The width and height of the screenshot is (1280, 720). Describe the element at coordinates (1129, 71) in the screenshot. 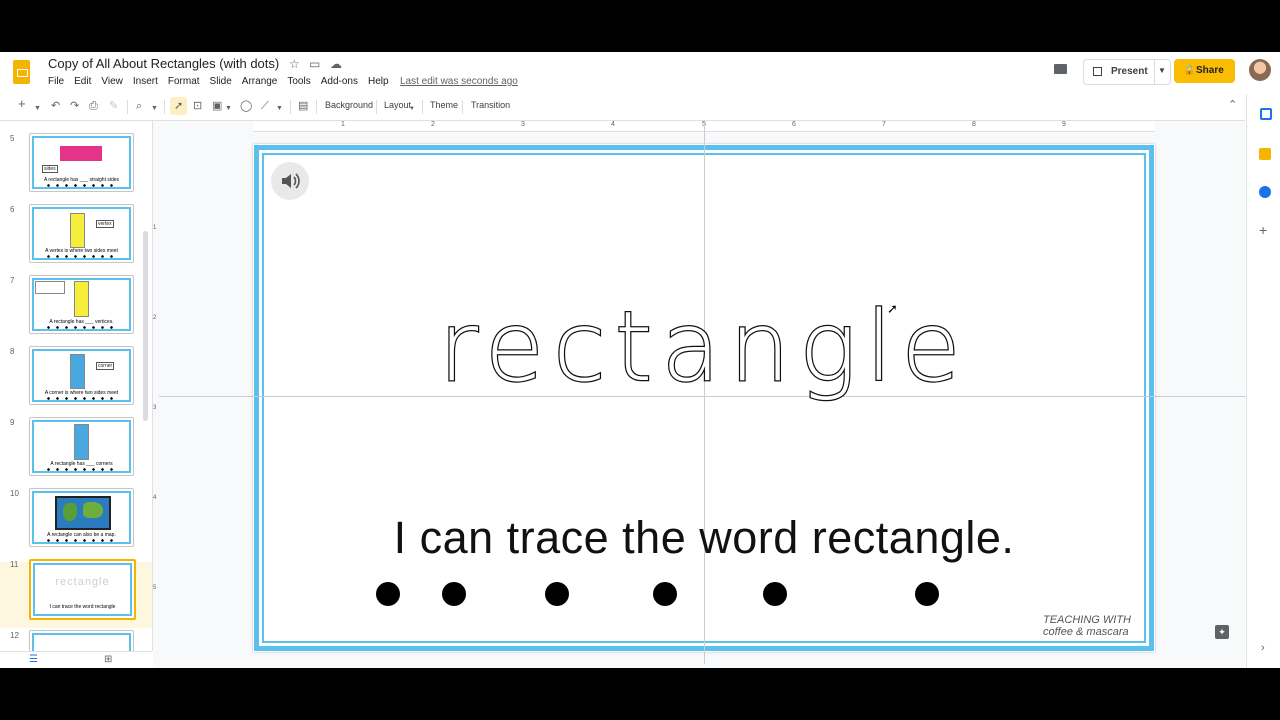

I see `present-label: Present` at that location.